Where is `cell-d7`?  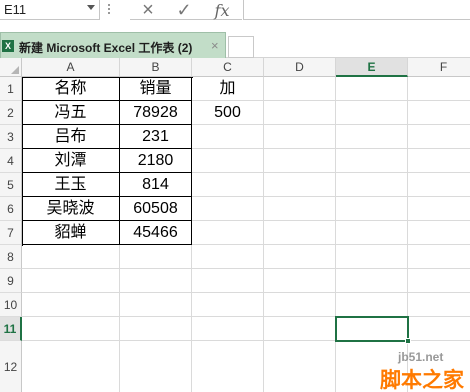 cell-d7 is located at coordinates (300, 233).